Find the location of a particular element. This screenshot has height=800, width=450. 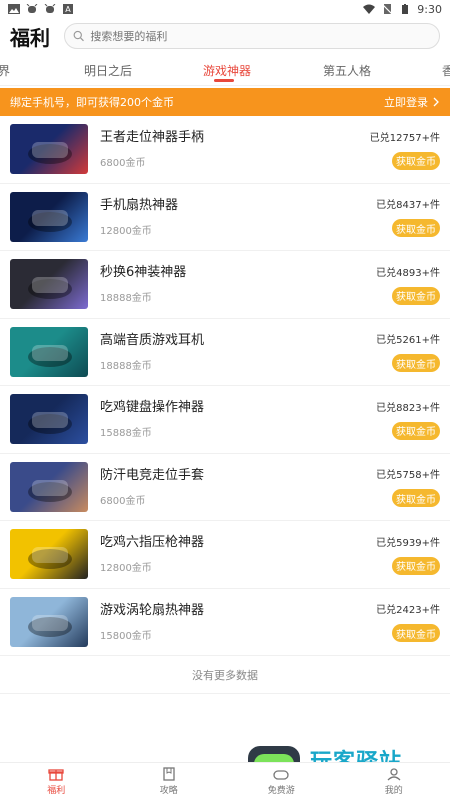

no-sim-icon is located at coordinates (387, 9).